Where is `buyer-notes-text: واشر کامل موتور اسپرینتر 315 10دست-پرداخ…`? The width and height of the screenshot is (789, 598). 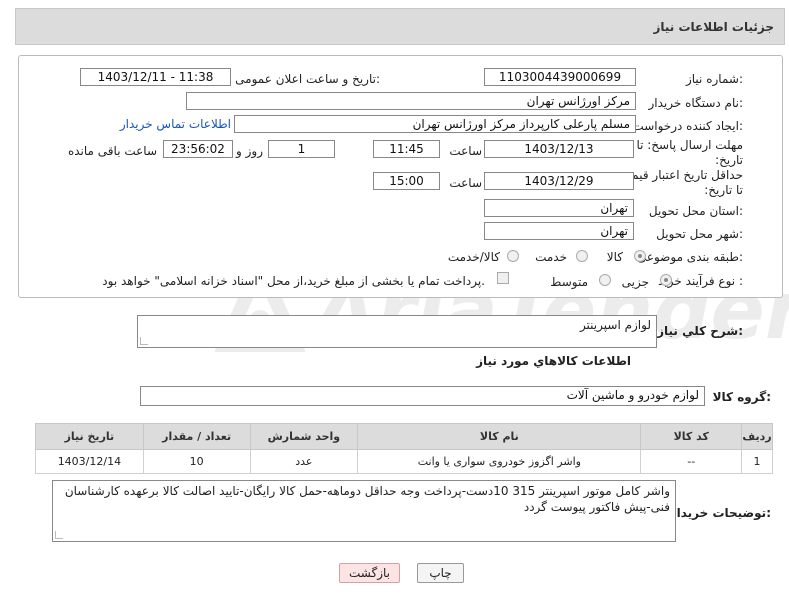 buyer-notes-text: واشر کامل موتور اسپرینتر 315 10دست-پرداخ… is located at coordinates (367, 499).